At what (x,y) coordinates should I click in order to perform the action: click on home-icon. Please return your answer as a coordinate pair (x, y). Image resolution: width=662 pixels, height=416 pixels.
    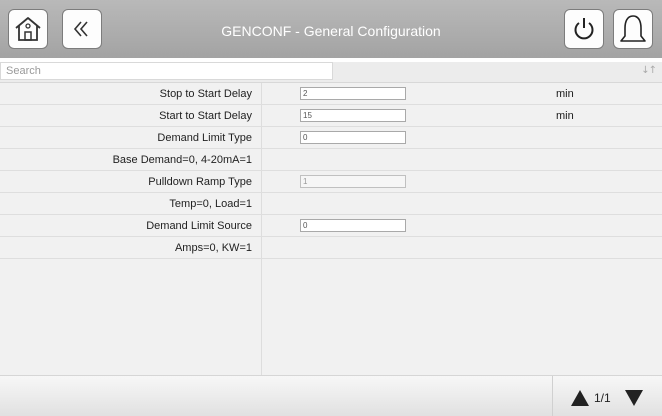
    Looking at the image, I should click on (28, 29).